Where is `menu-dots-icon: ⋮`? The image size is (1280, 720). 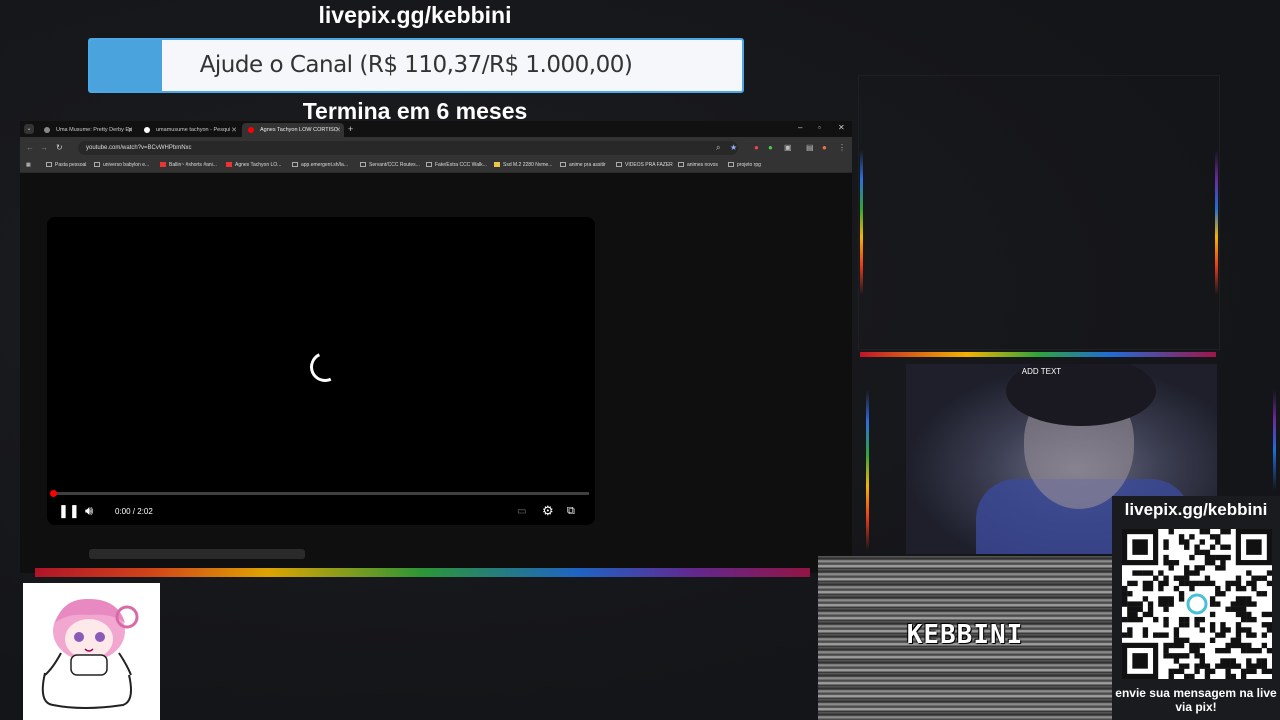 menu-dots-icon: ⋮ is located at coordinates (842, 147).